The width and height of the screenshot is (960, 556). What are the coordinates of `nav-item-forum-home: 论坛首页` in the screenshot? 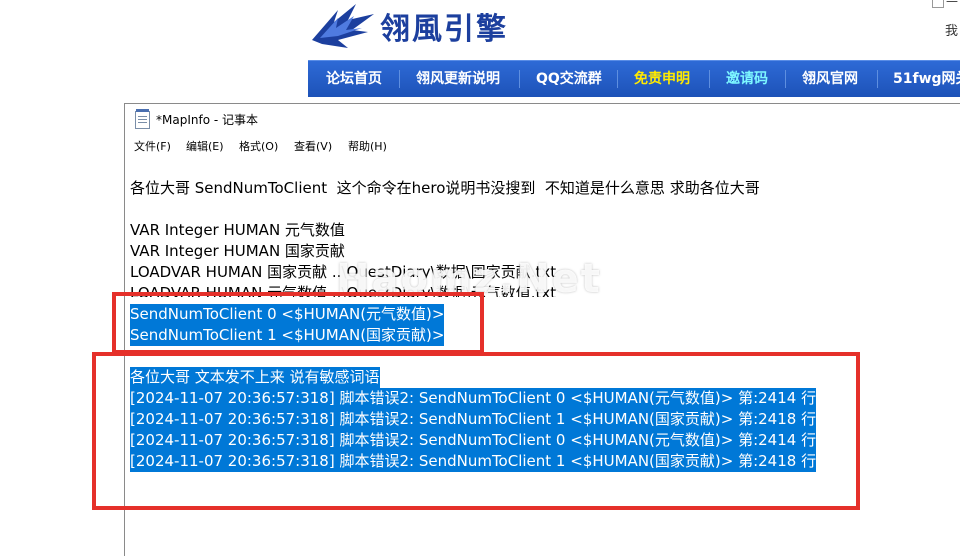 It's located at (354, 79).